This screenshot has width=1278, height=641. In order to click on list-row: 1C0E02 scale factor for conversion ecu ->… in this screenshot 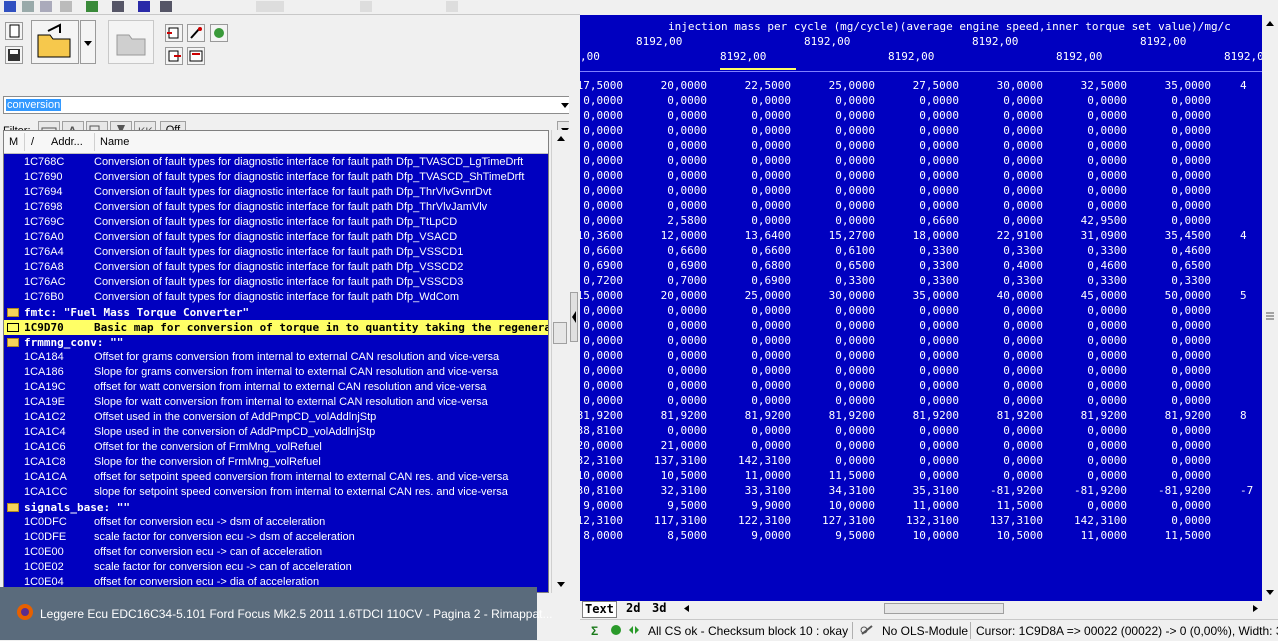, I will do `click(276, 567)`.